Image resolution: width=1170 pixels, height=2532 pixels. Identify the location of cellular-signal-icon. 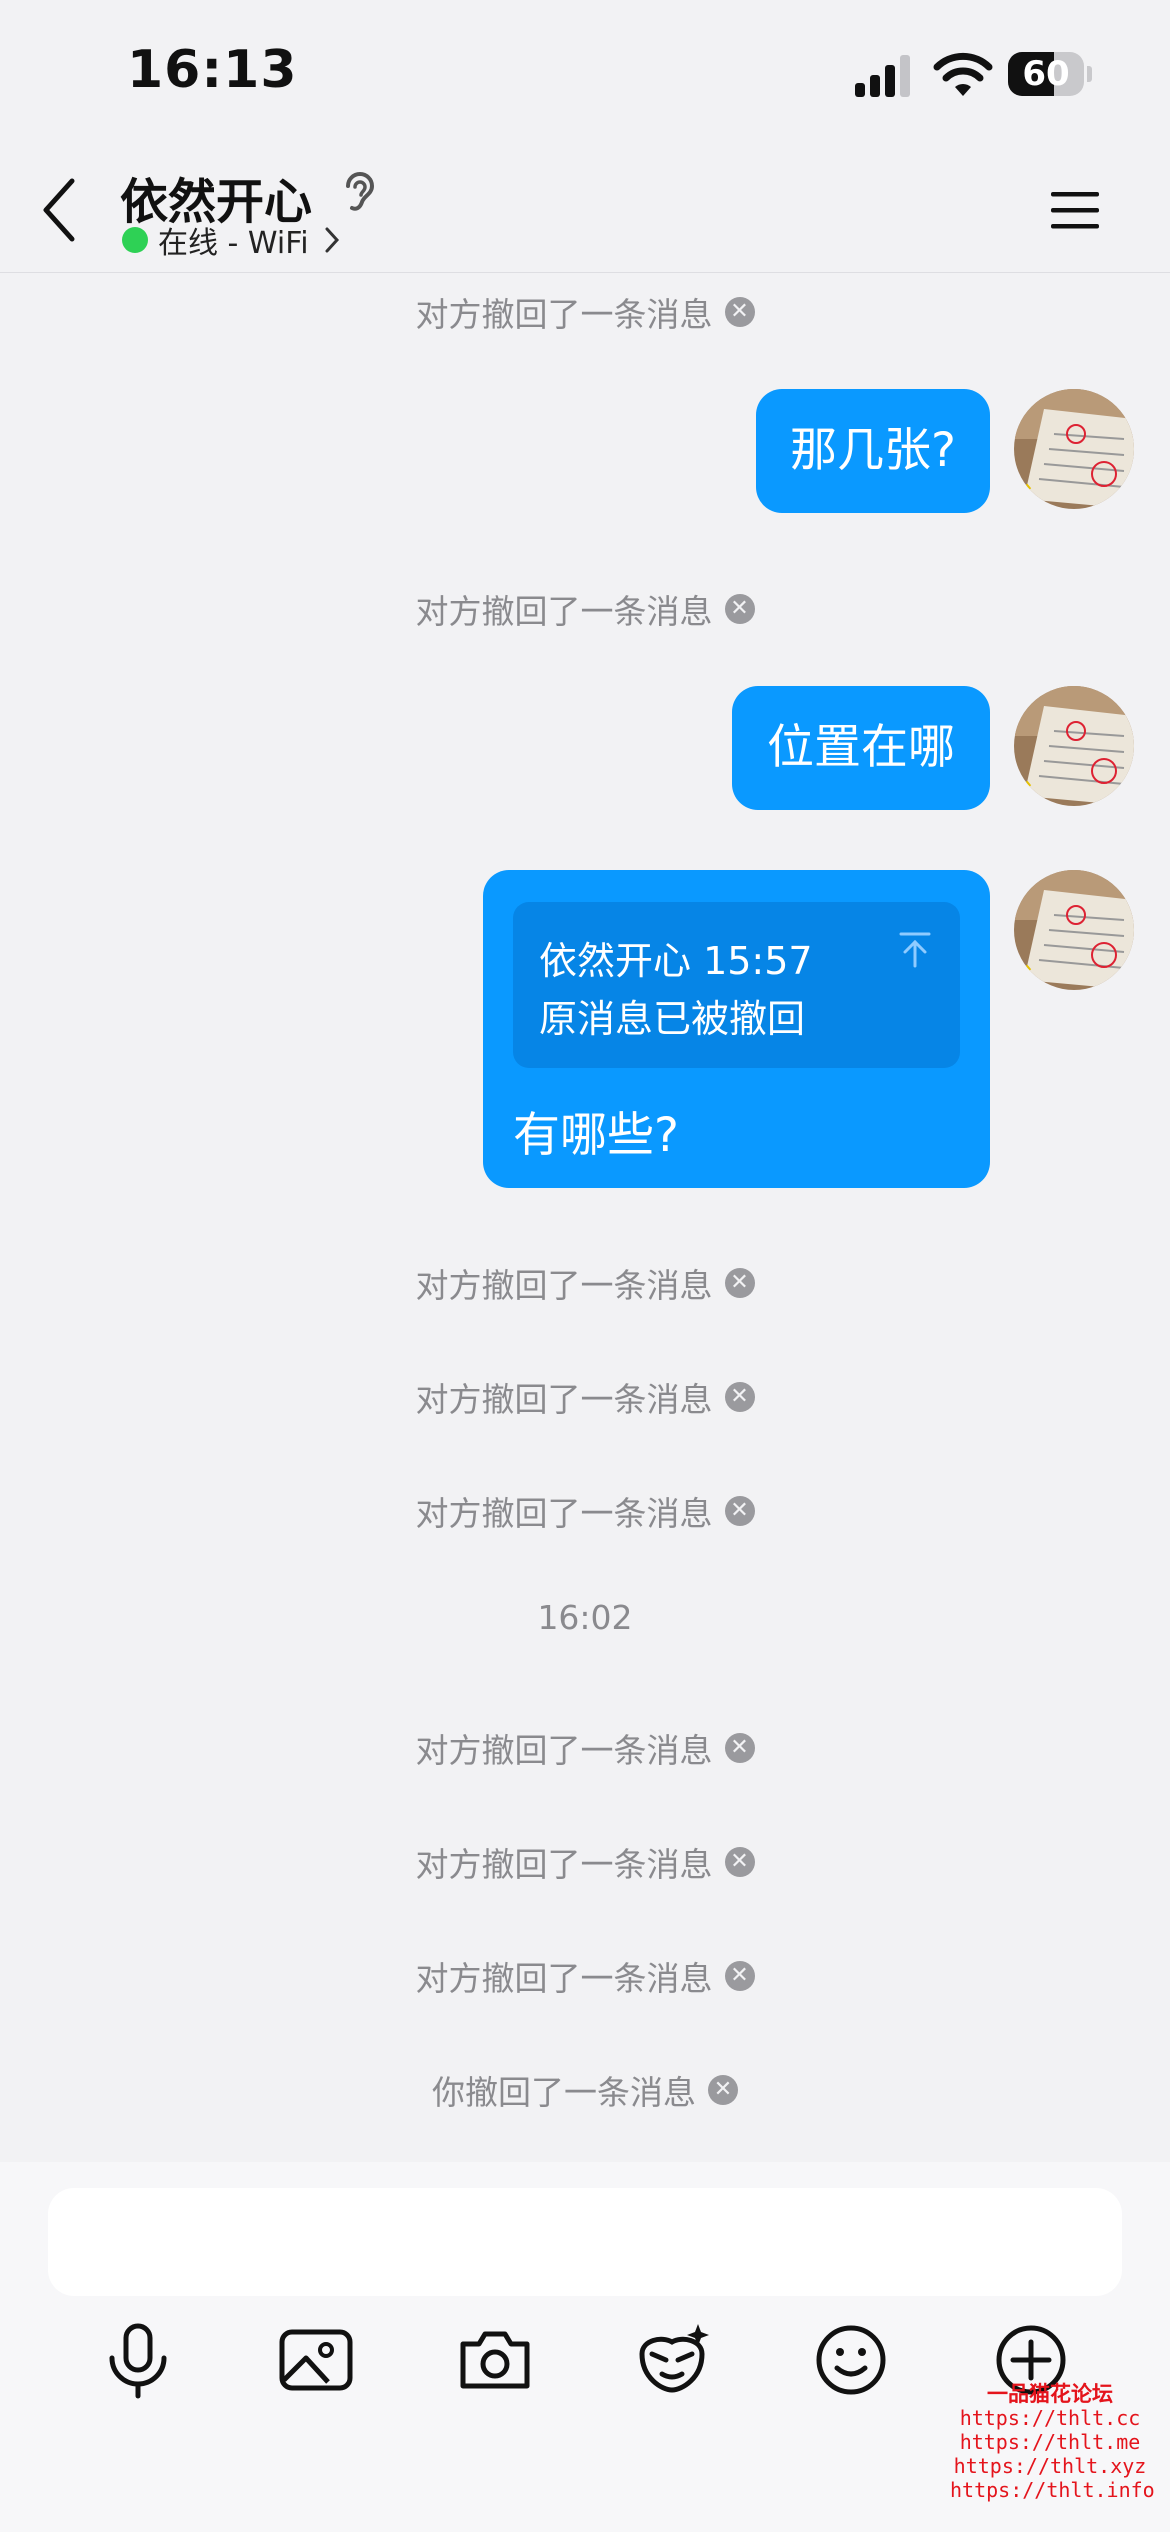
(882, 76).